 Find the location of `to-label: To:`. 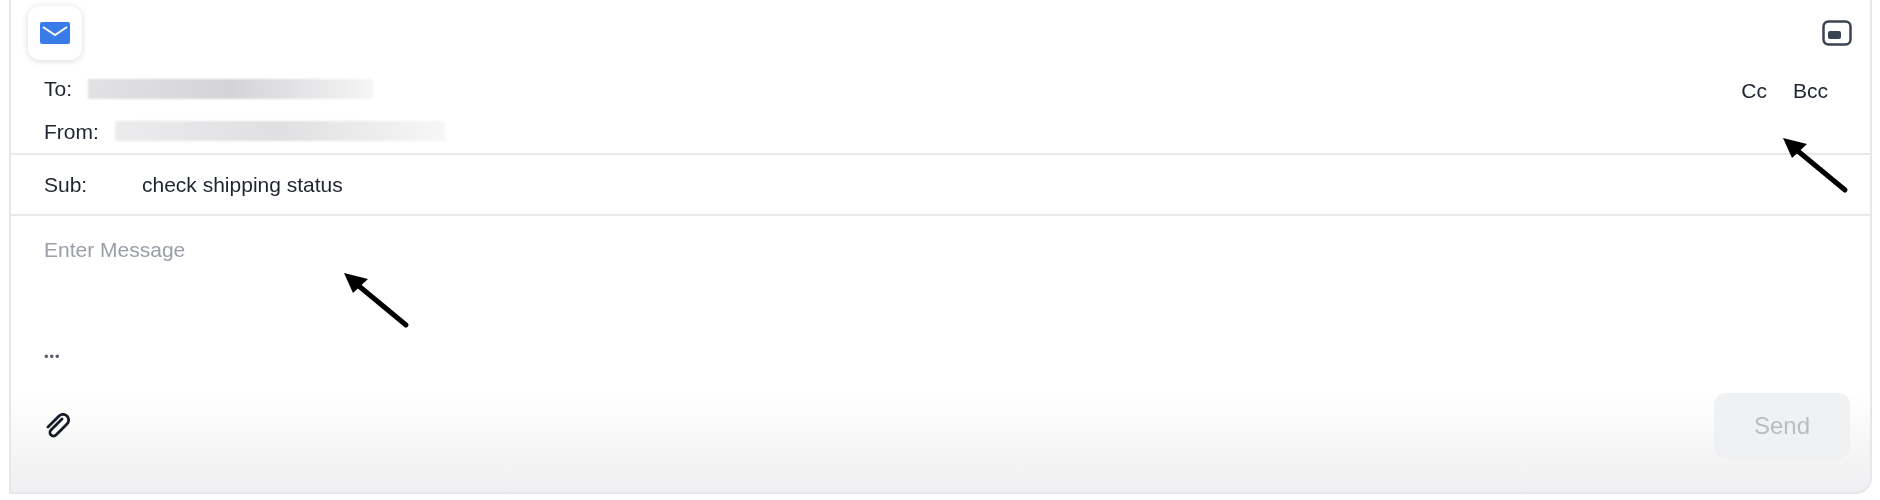

to-label: To: is located at coordinates (58, 89).